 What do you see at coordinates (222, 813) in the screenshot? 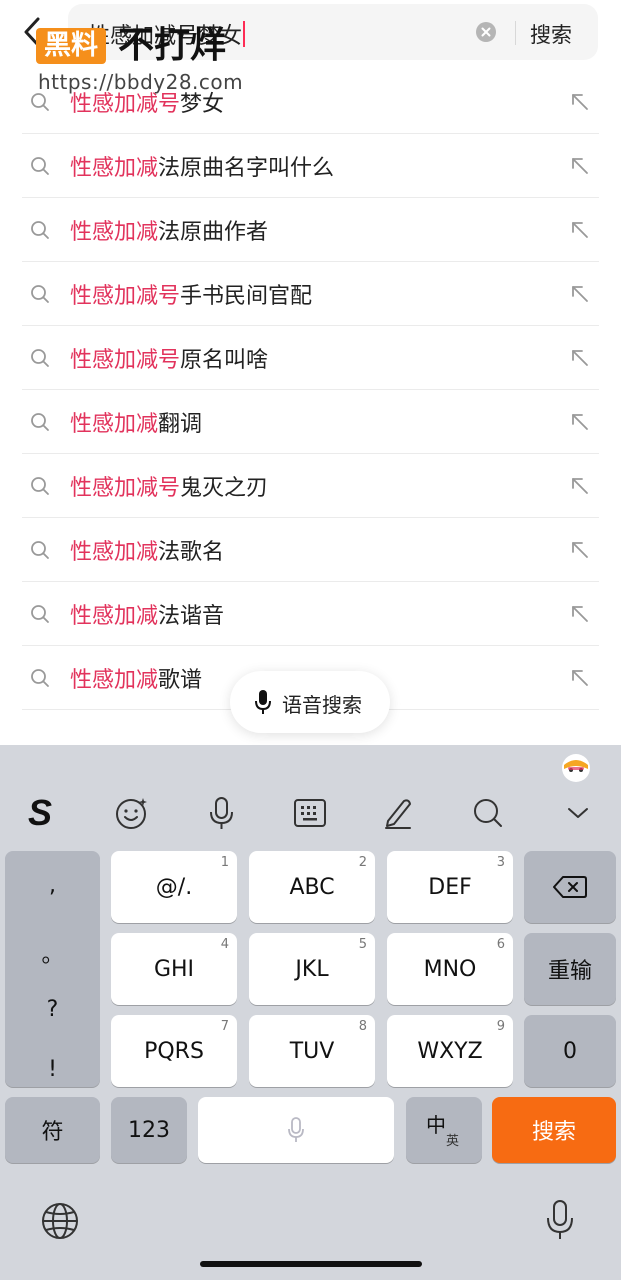
I see `voice-input-icon` at bounding box center [222, 813].